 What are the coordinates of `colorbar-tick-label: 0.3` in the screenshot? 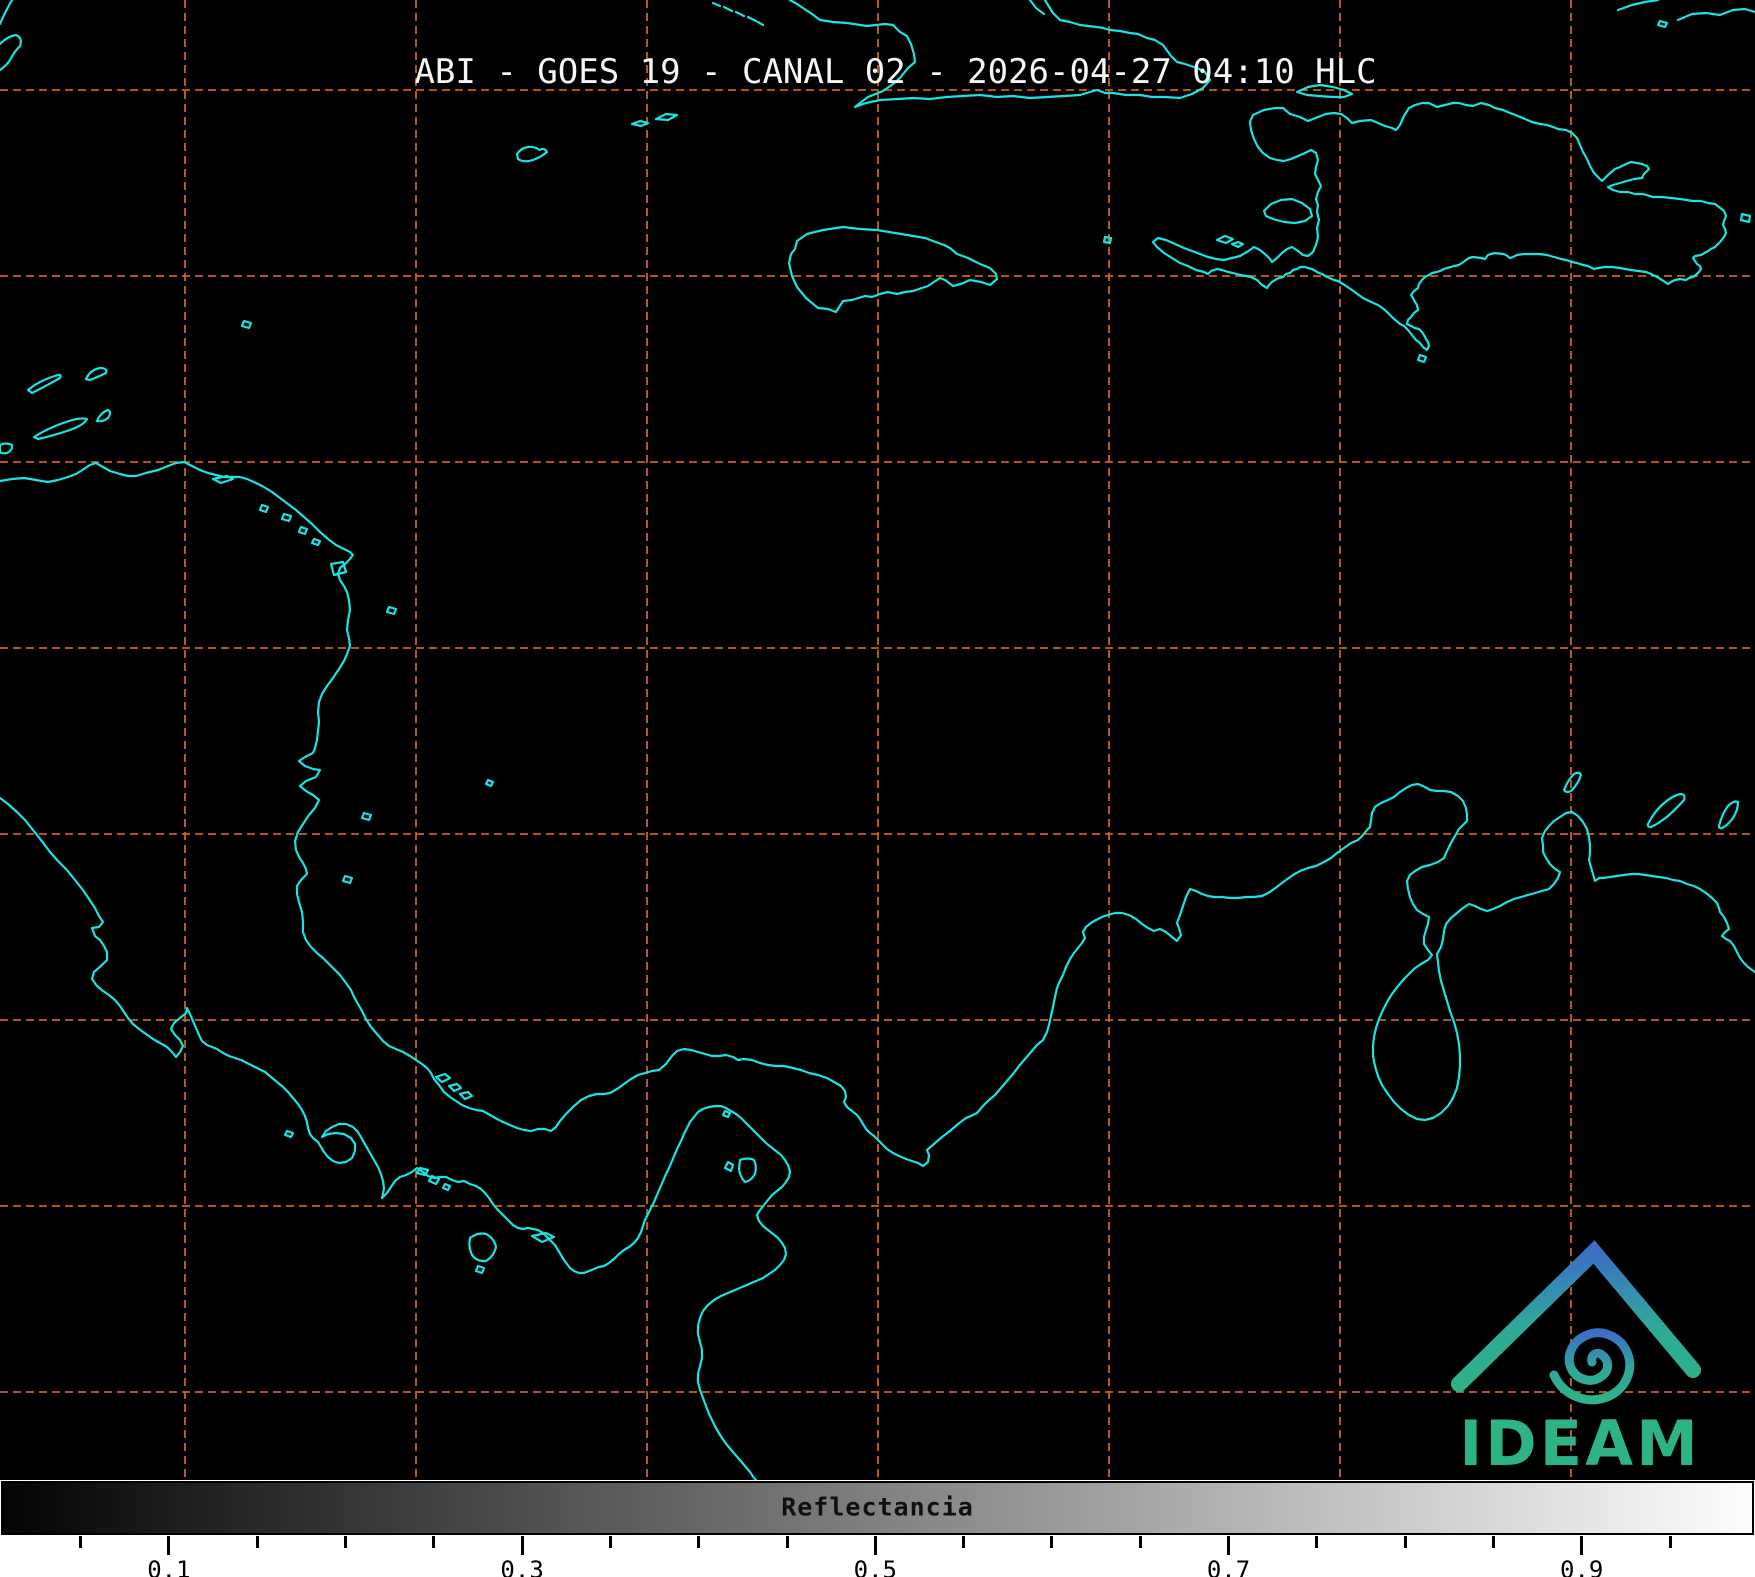 It's located at (522, 1566).